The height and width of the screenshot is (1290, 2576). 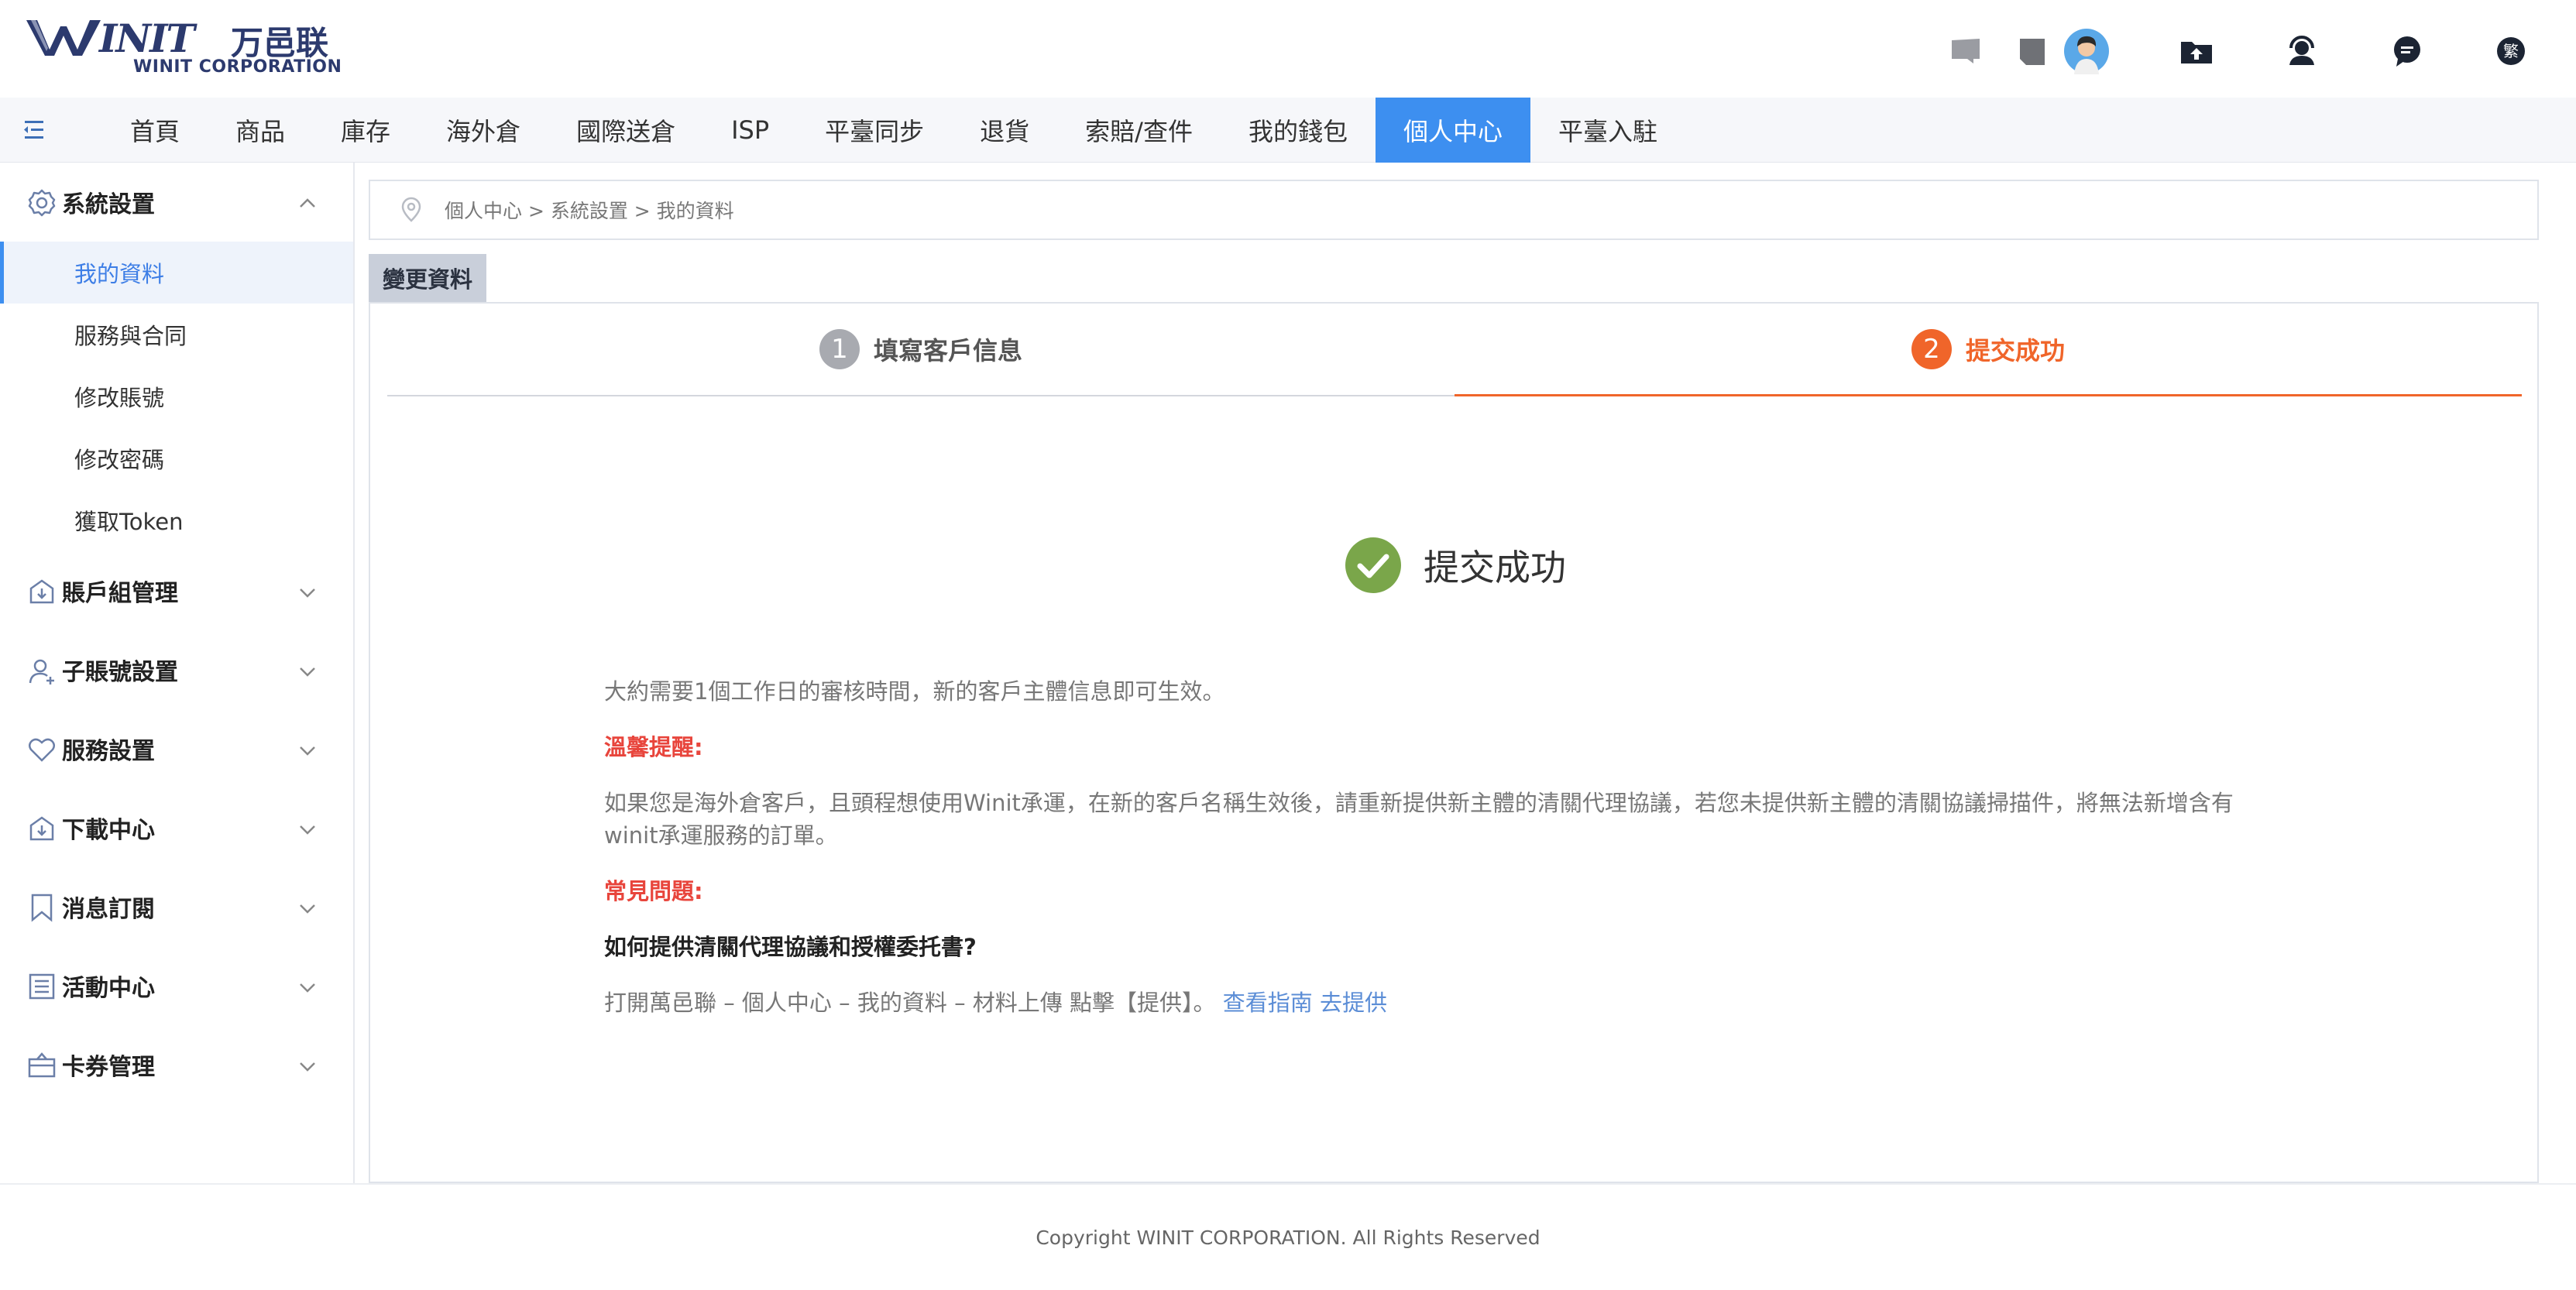 What do you see at coordinates (176, 906) in the screenshot?
I see `sidebar-group-message-subscription: 消息訂閱` at bounding box center [176, 906].